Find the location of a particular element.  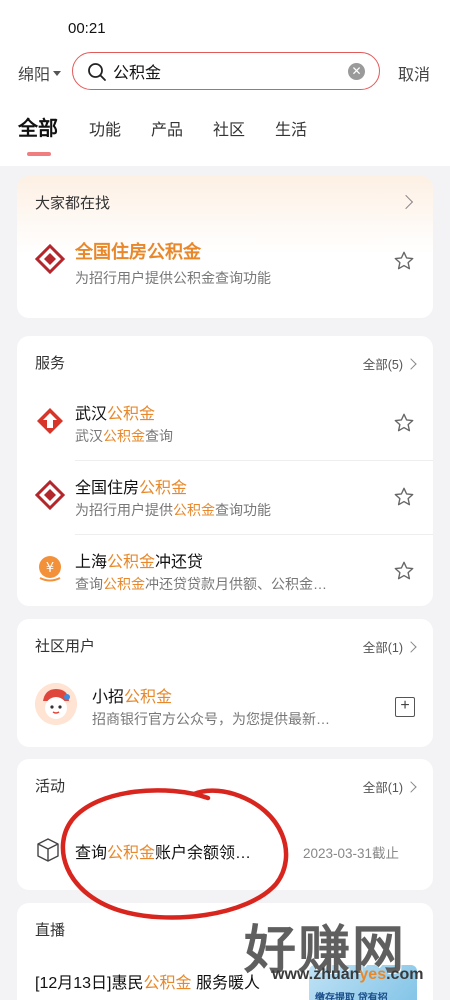

activity-header: 活动 全部(1) is located at coordinates (225, 784).